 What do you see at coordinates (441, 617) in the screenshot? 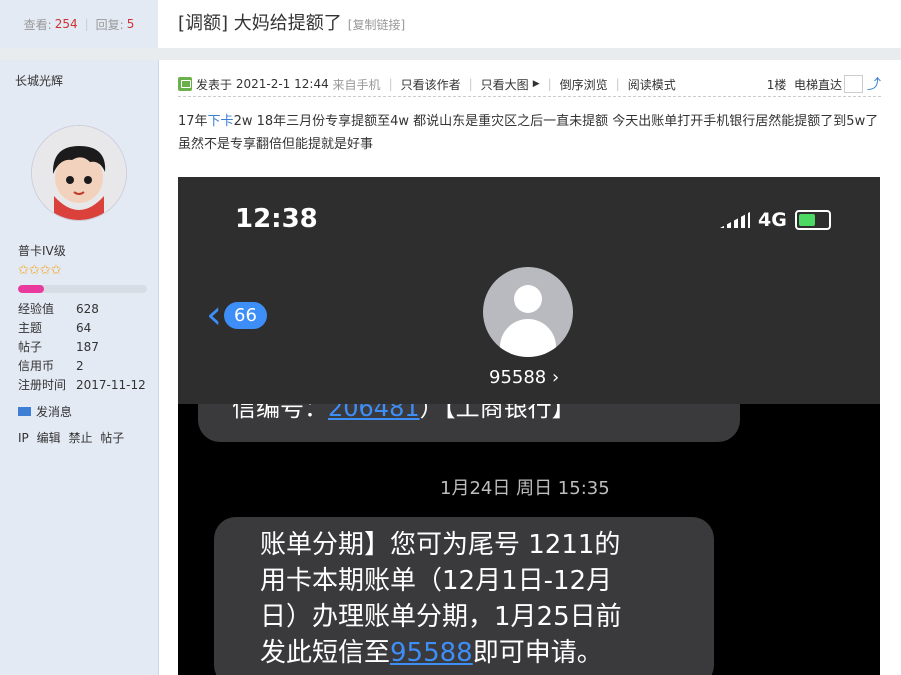
I see `bubble-line: 日）办理账单分期，1月25日前` at bounding box center [441, 617].